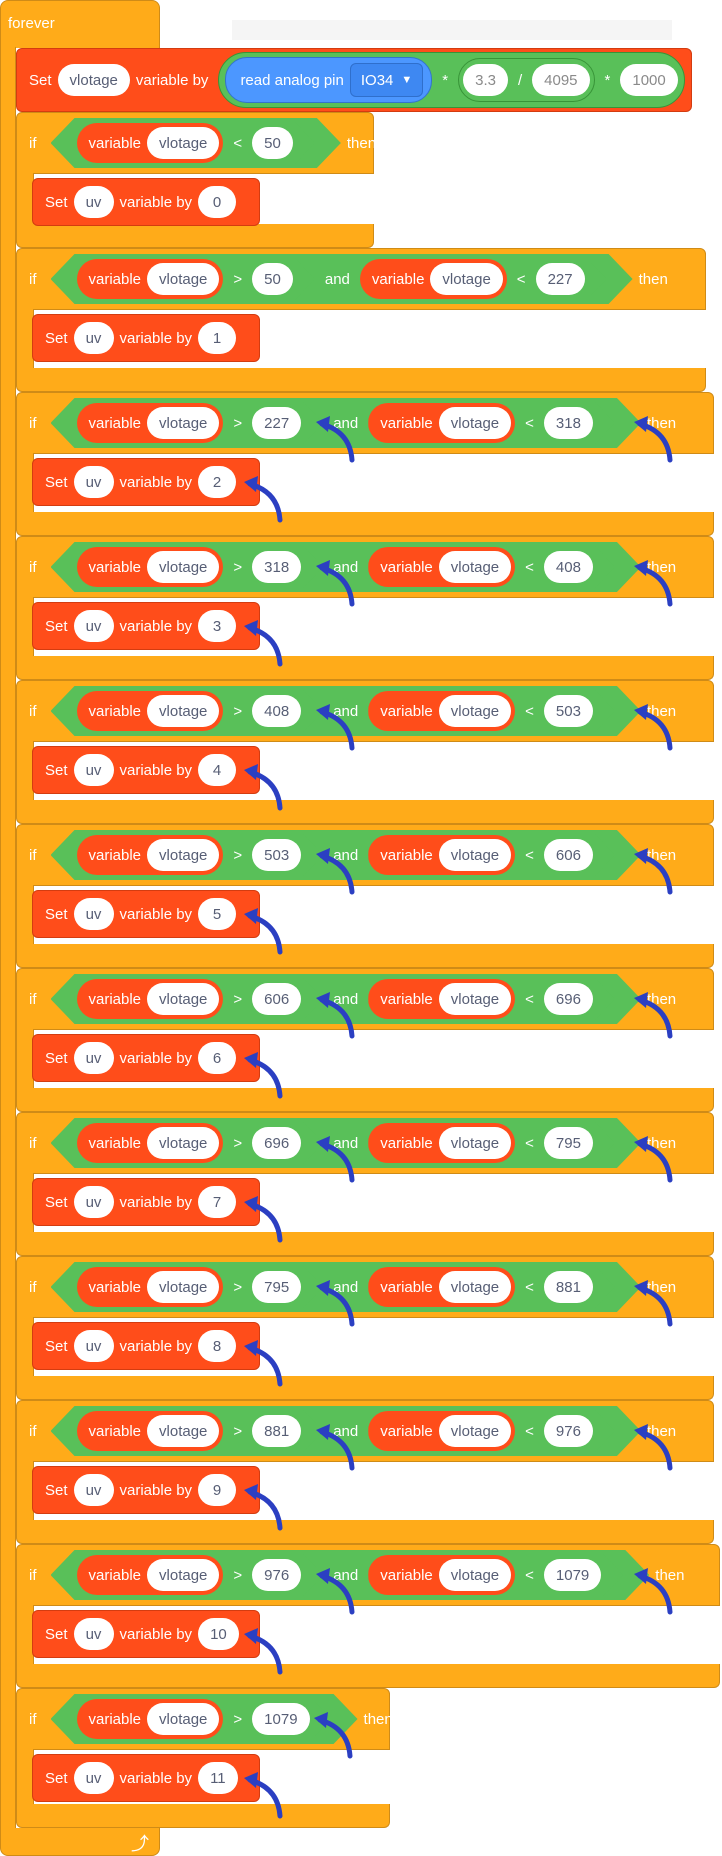  I want to click on set-uv-block: Set uv variable by 11, so click(146, 1778).